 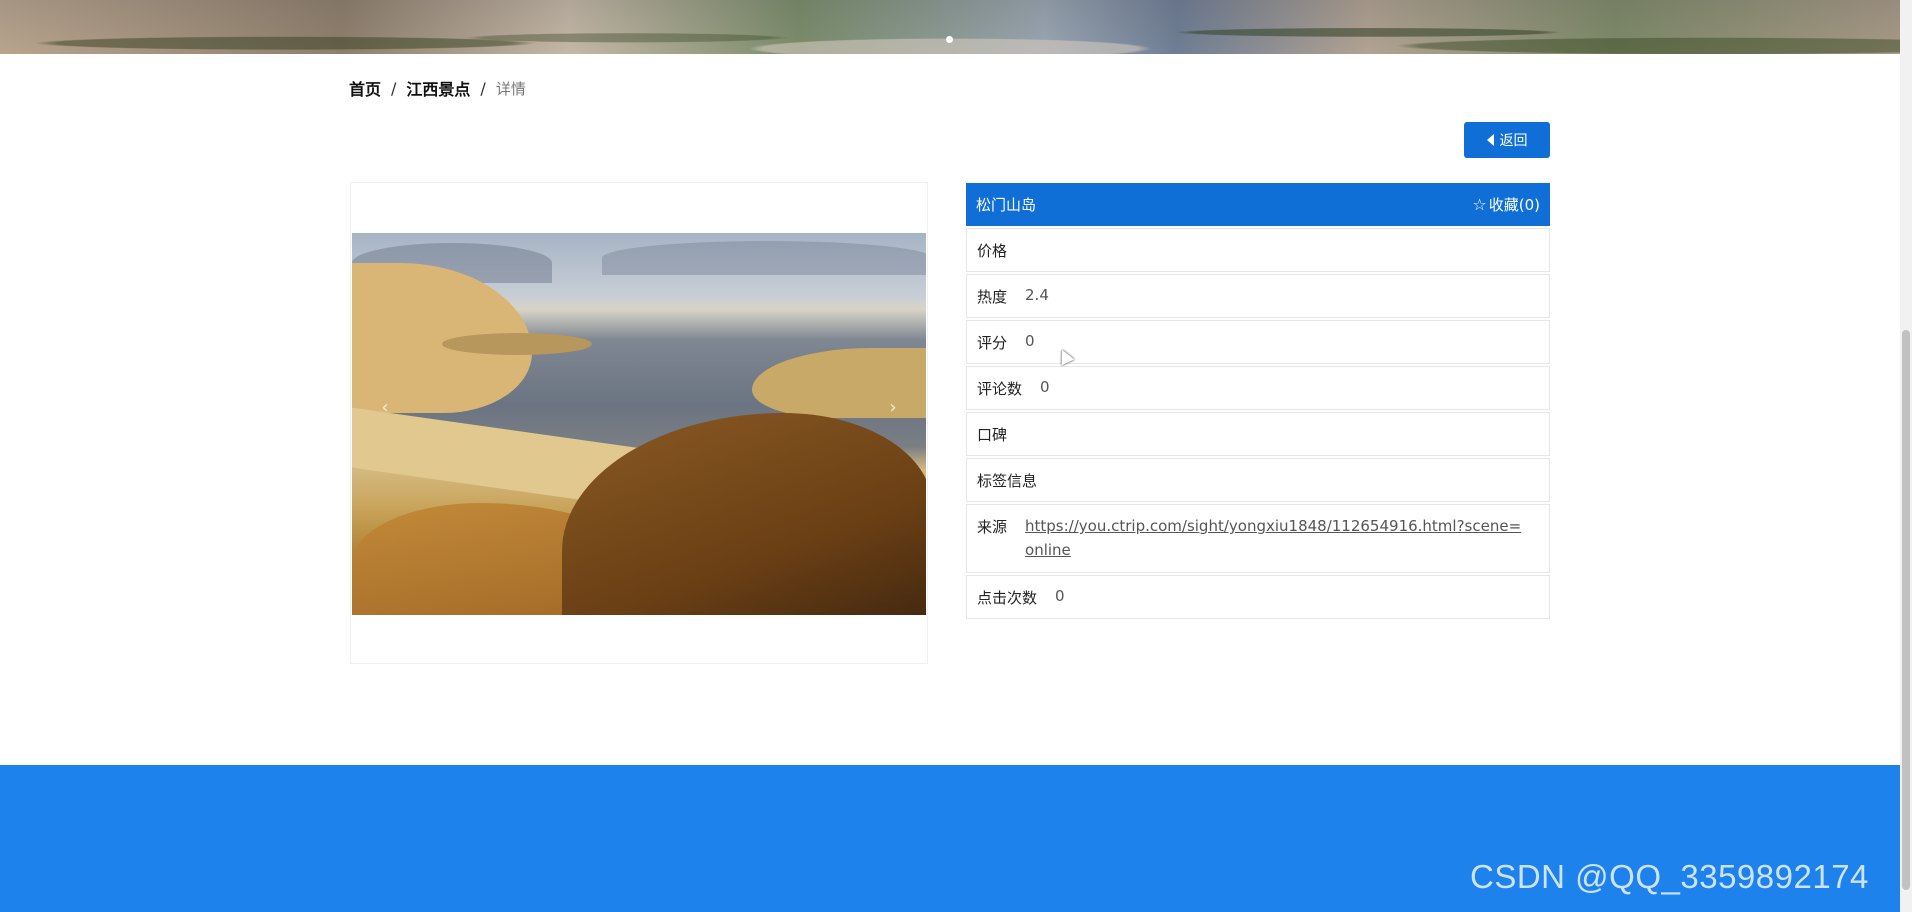 What do you see at coordinates (893, 407) in the screenshot?
I see `carousel-next-icon: ›` at bounding box center [893, 407].